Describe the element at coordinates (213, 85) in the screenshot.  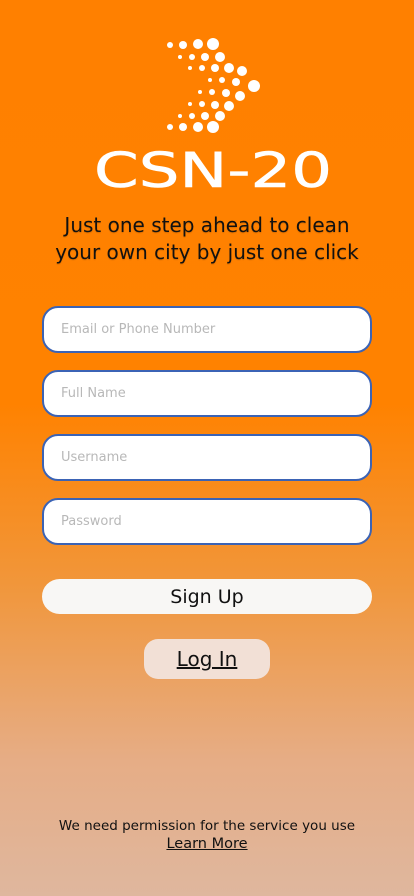
I see `dotted-arrow-icon` at that location.